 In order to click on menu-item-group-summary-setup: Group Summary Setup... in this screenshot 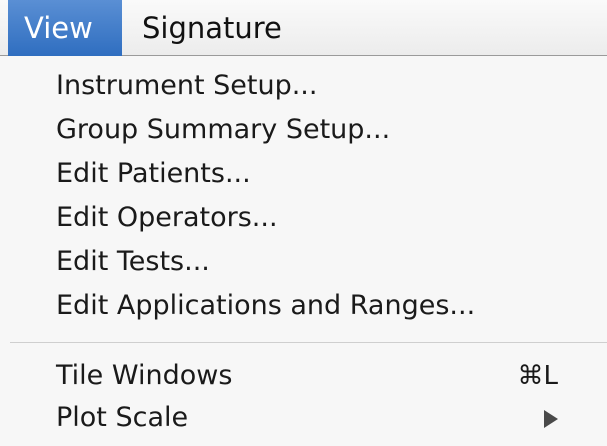, I will do `click(321, 130)`.